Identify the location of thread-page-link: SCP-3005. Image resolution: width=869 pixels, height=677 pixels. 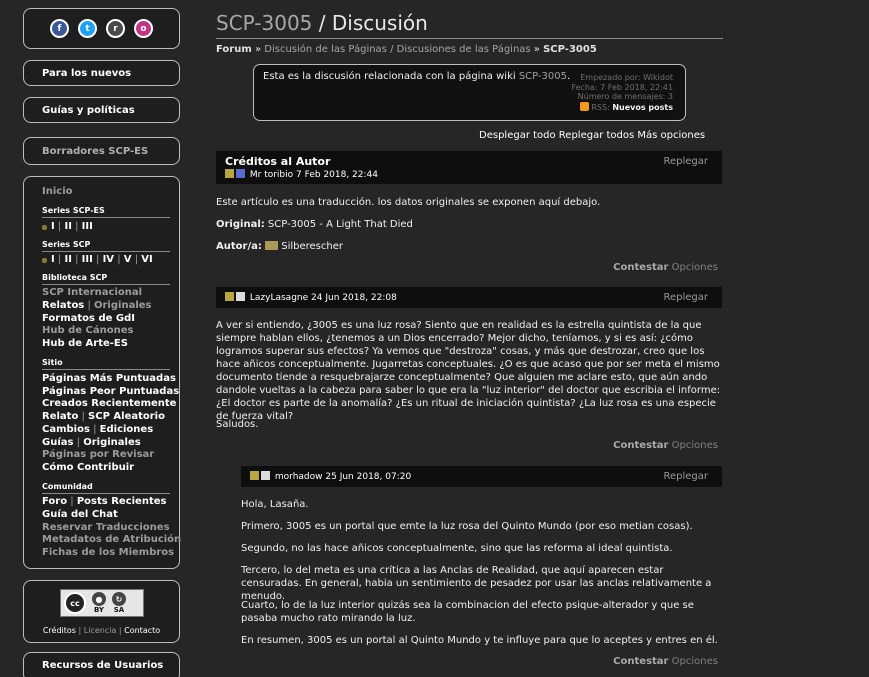
(543, 76).